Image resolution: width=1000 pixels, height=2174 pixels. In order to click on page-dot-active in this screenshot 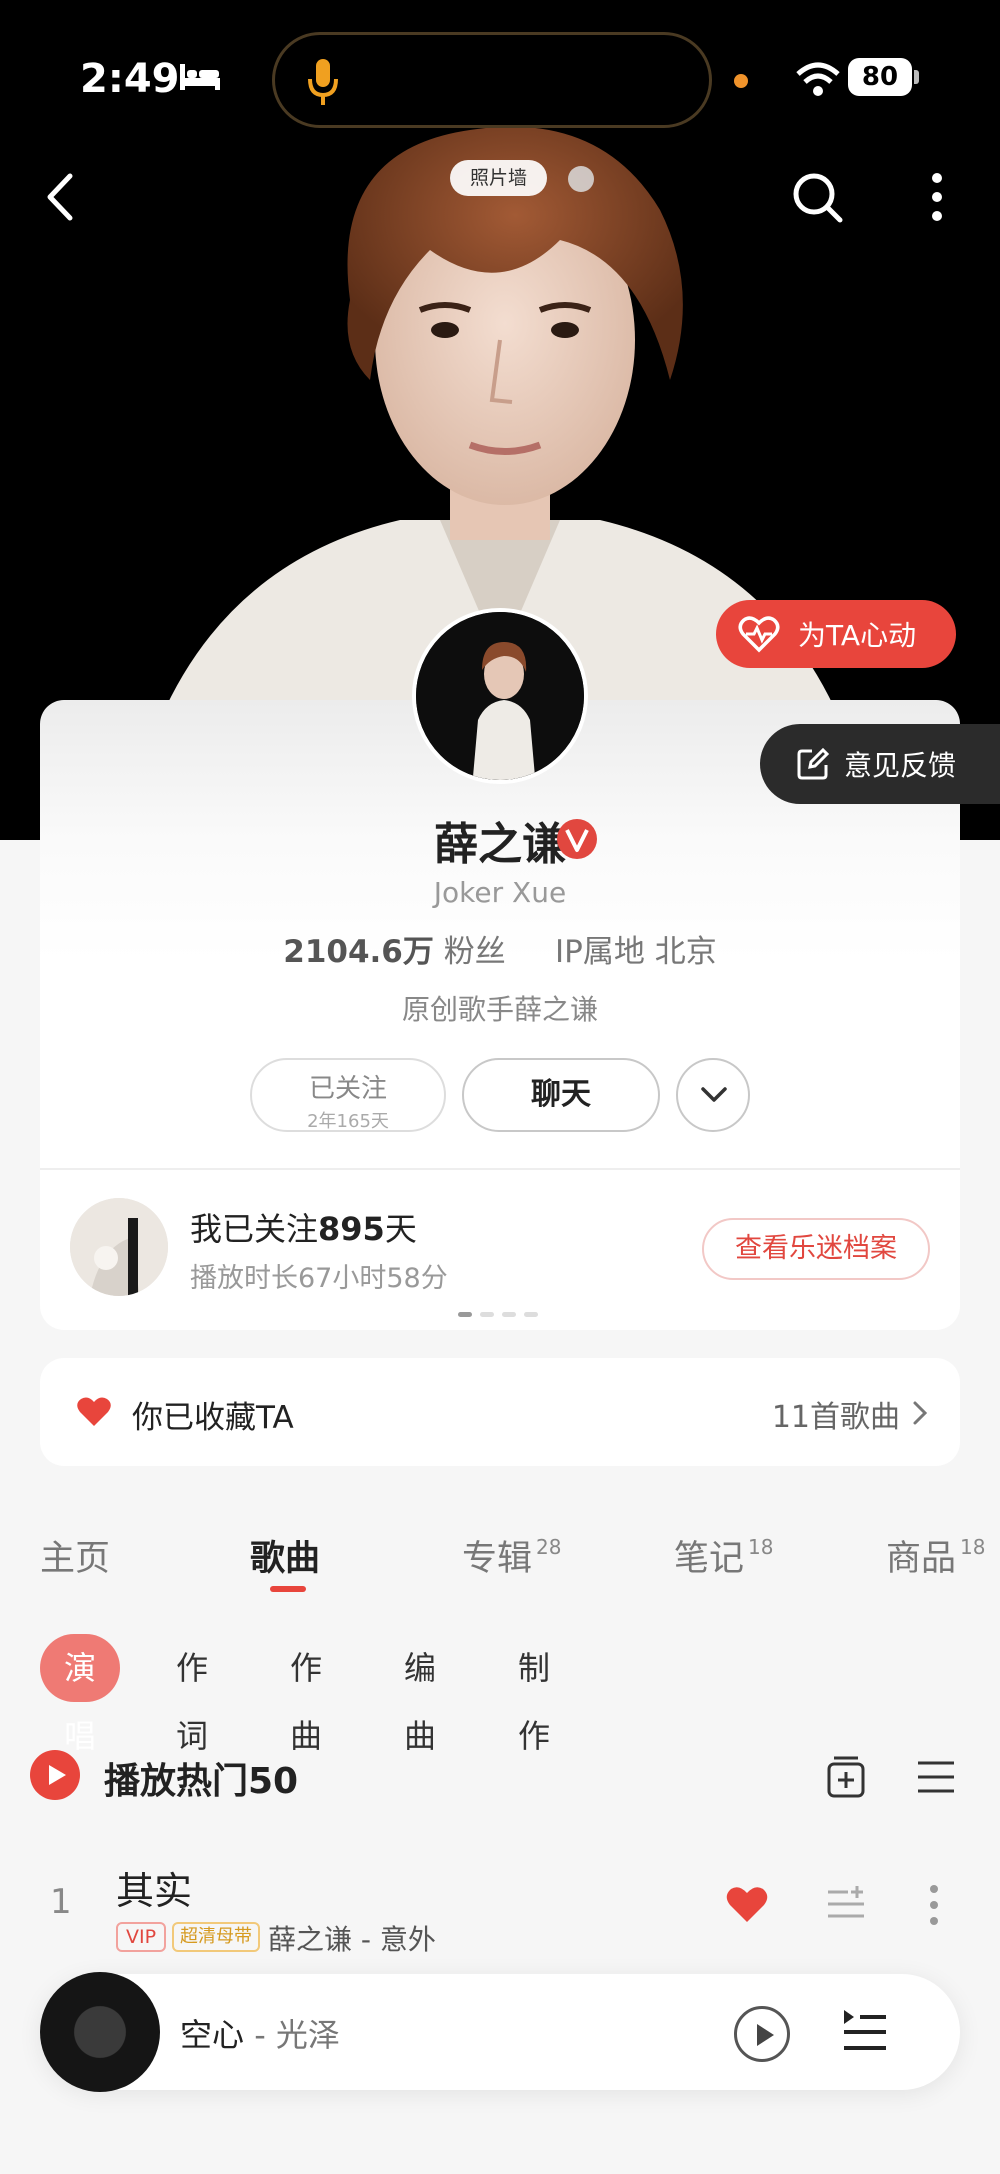, I will do `click(465, 1314)`.